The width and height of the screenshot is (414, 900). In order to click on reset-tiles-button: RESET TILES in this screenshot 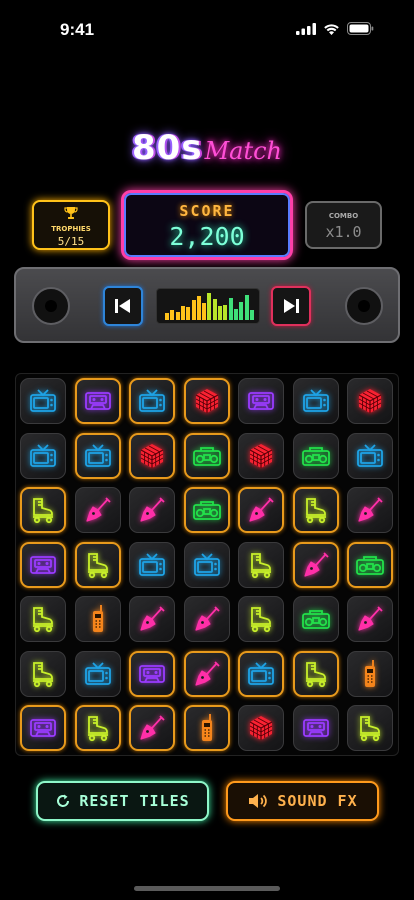, I will do `click(122, 801)`.